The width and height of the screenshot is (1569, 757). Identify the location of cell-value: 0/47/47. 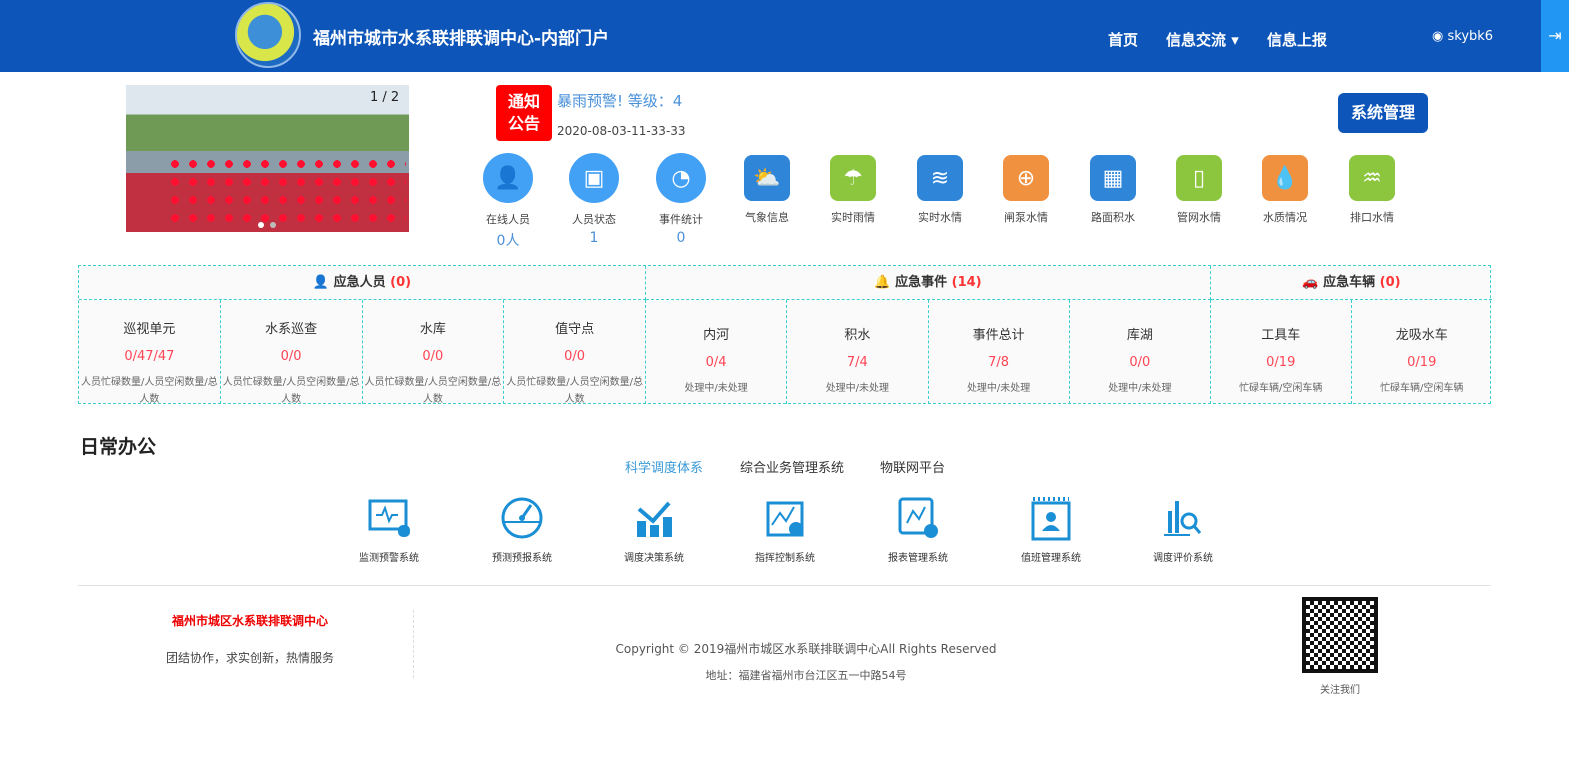
(149, 356).